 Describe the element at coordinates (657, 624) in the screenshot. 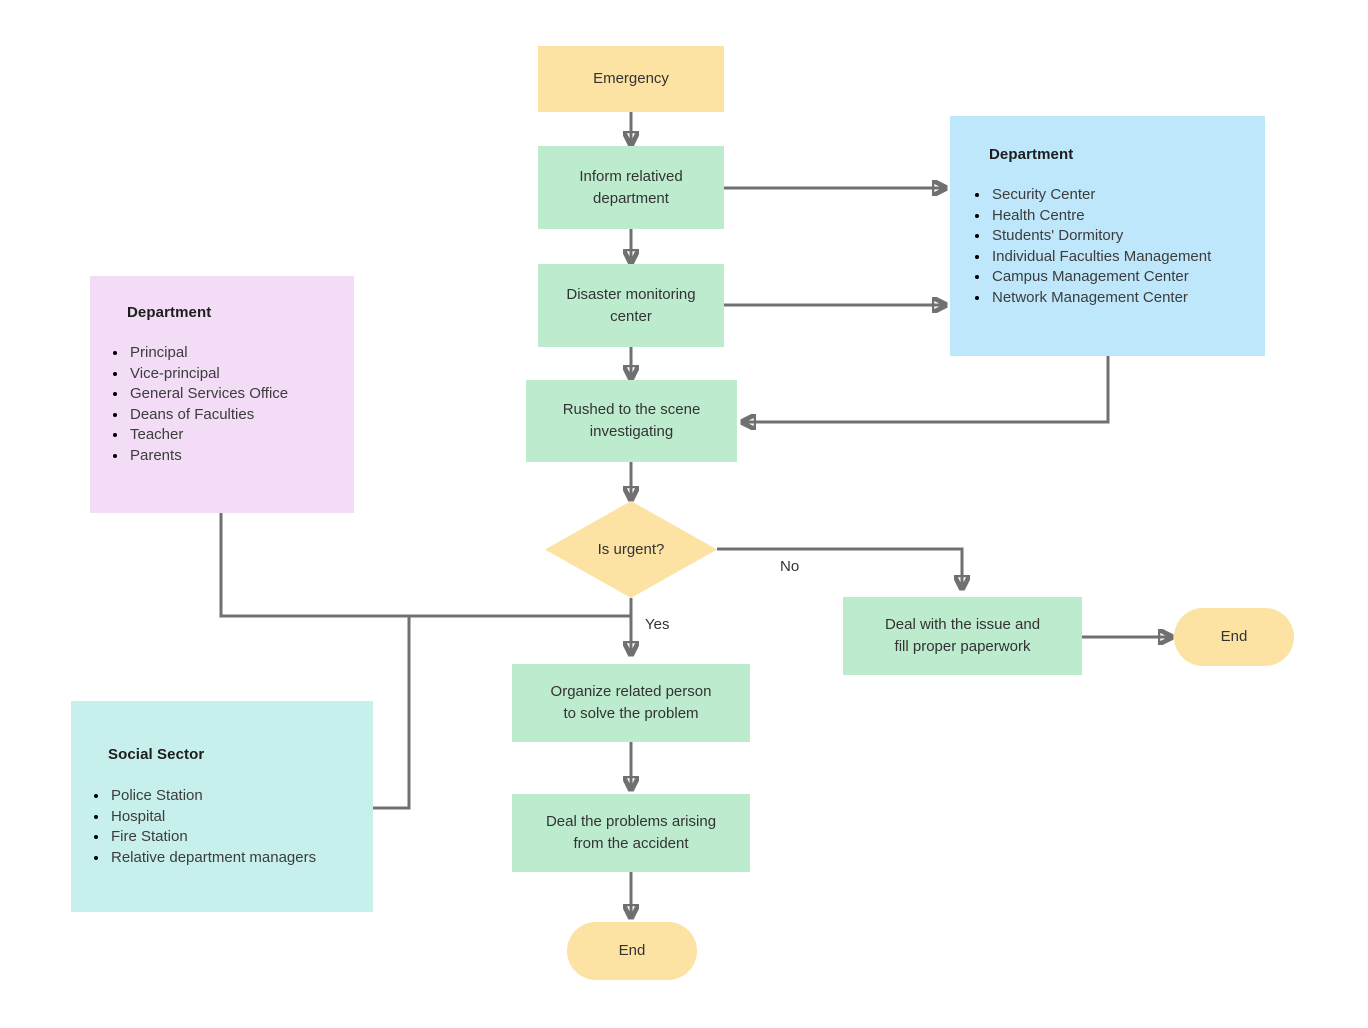

I see `edge-label-yes: Yes` at that location.